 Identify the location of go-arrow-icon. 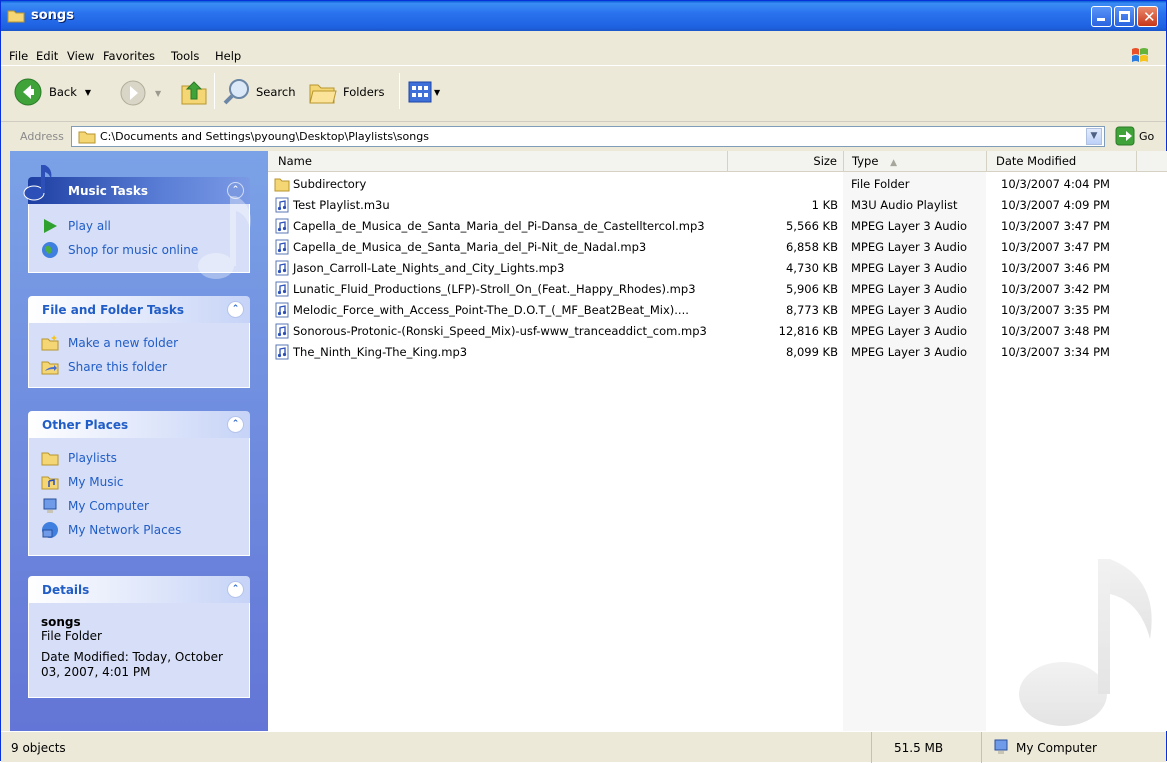
(1125, 136).